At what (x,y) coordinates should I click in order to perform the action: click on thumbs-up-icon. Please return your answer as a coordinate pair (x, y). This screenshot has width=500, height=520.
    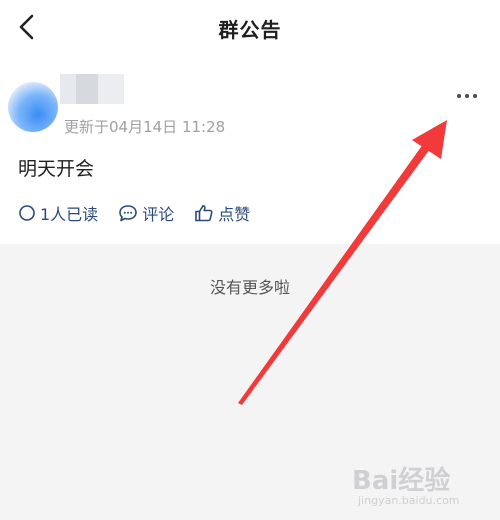
    Looking at the image, I should click on (204, 213).